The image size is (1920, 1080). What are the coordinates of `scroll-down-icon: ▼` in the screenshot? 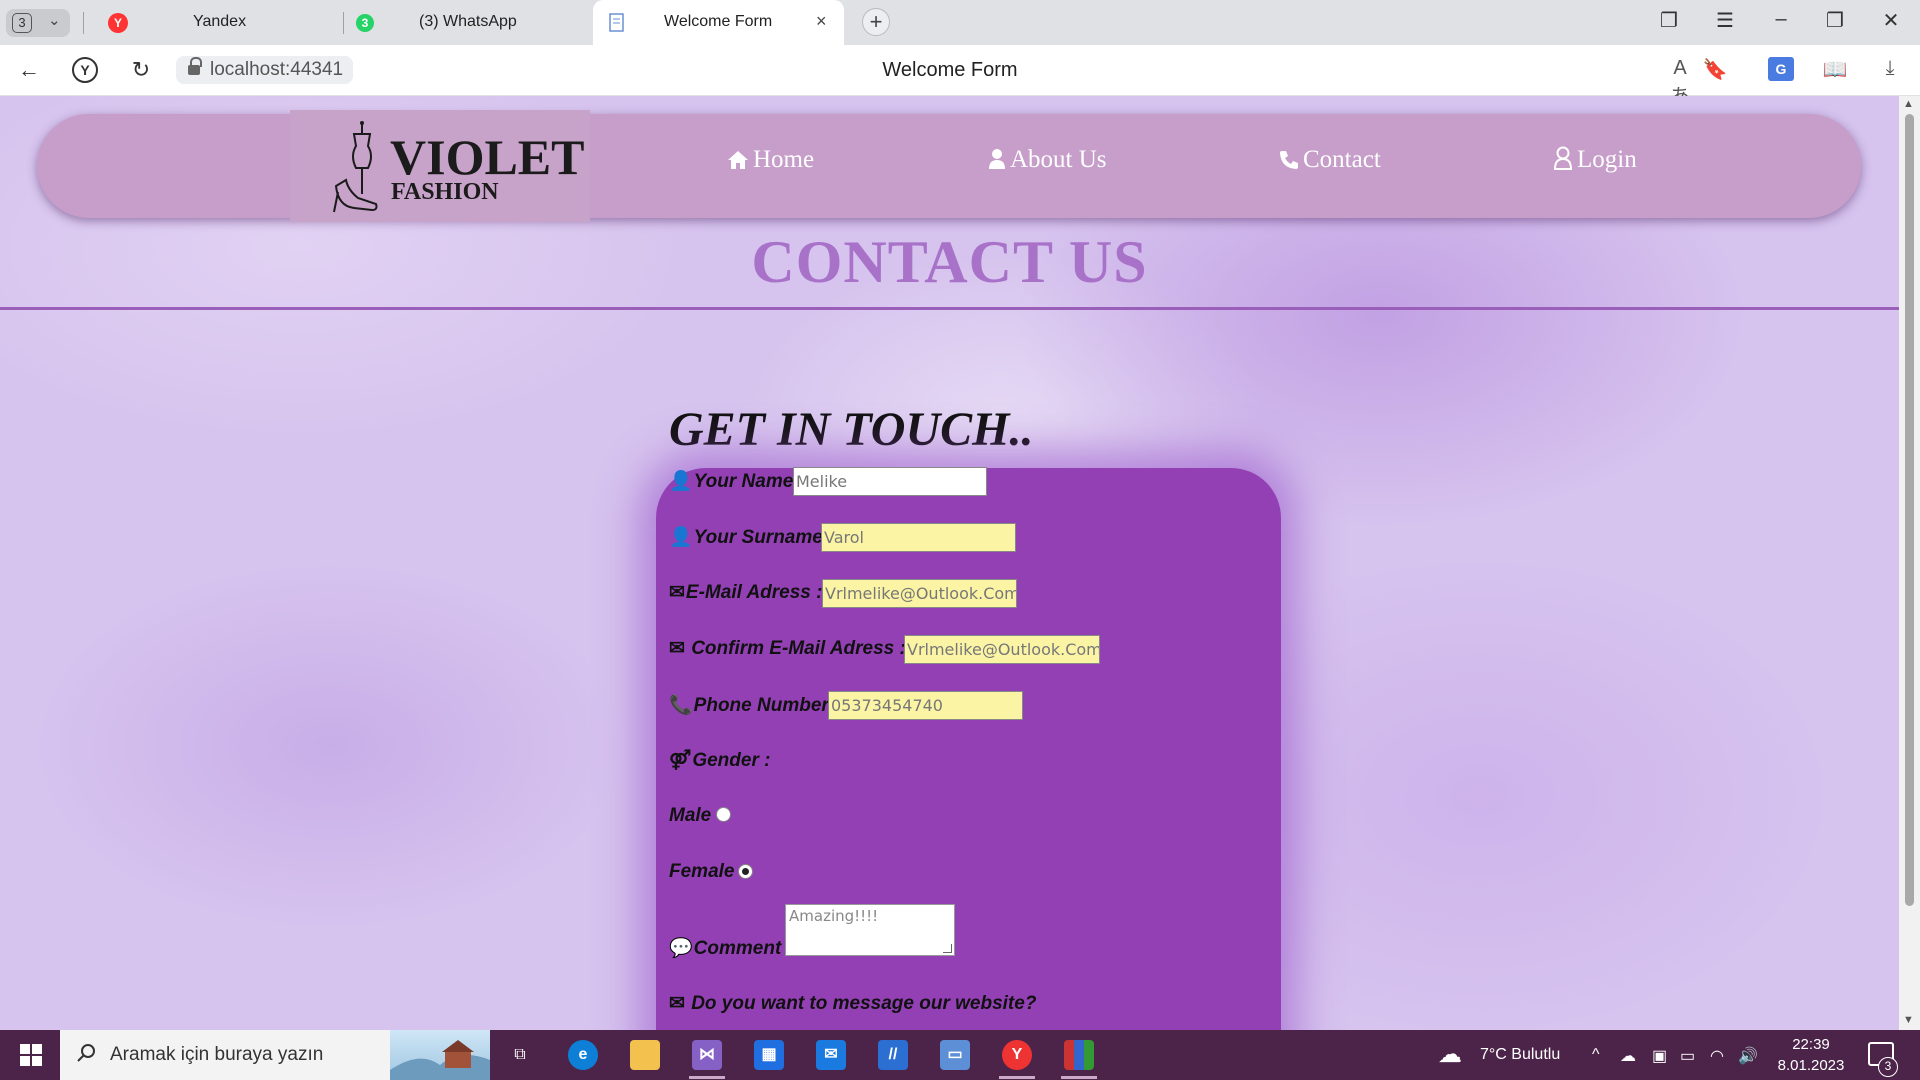 It's located at (1908, 1020).